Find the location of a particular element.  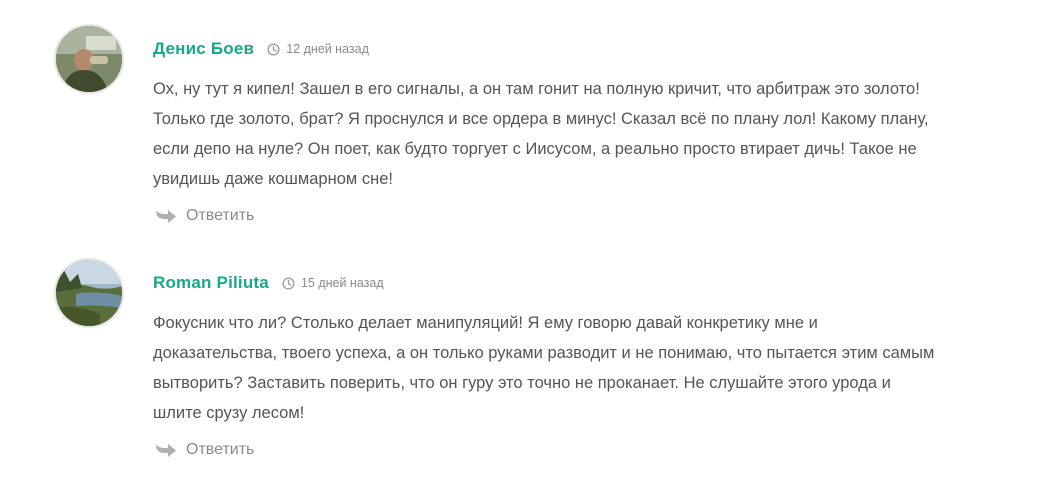

comment-meta: Денис Боев 12 дней назад is located at coordinates (261, 49).